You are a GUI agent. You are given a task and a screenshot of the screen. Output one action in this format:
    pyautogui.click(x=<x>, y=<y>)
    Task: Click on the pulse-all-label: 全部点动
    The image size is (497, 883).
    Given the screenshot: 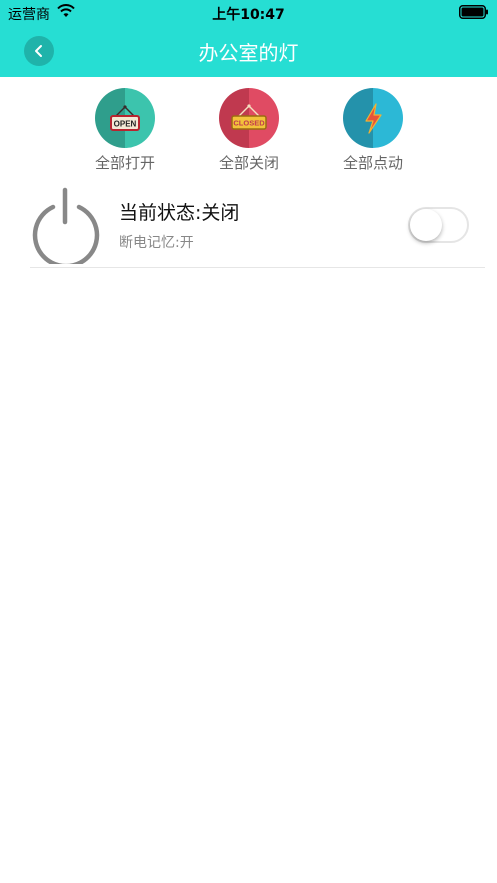 What is the action you would take?
    pyautogui.click(x=372, y=163)
    